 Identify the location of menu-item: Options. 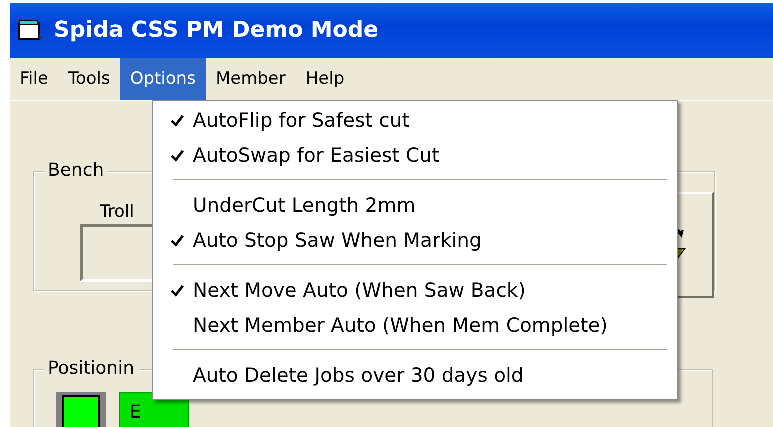
(163, 79).